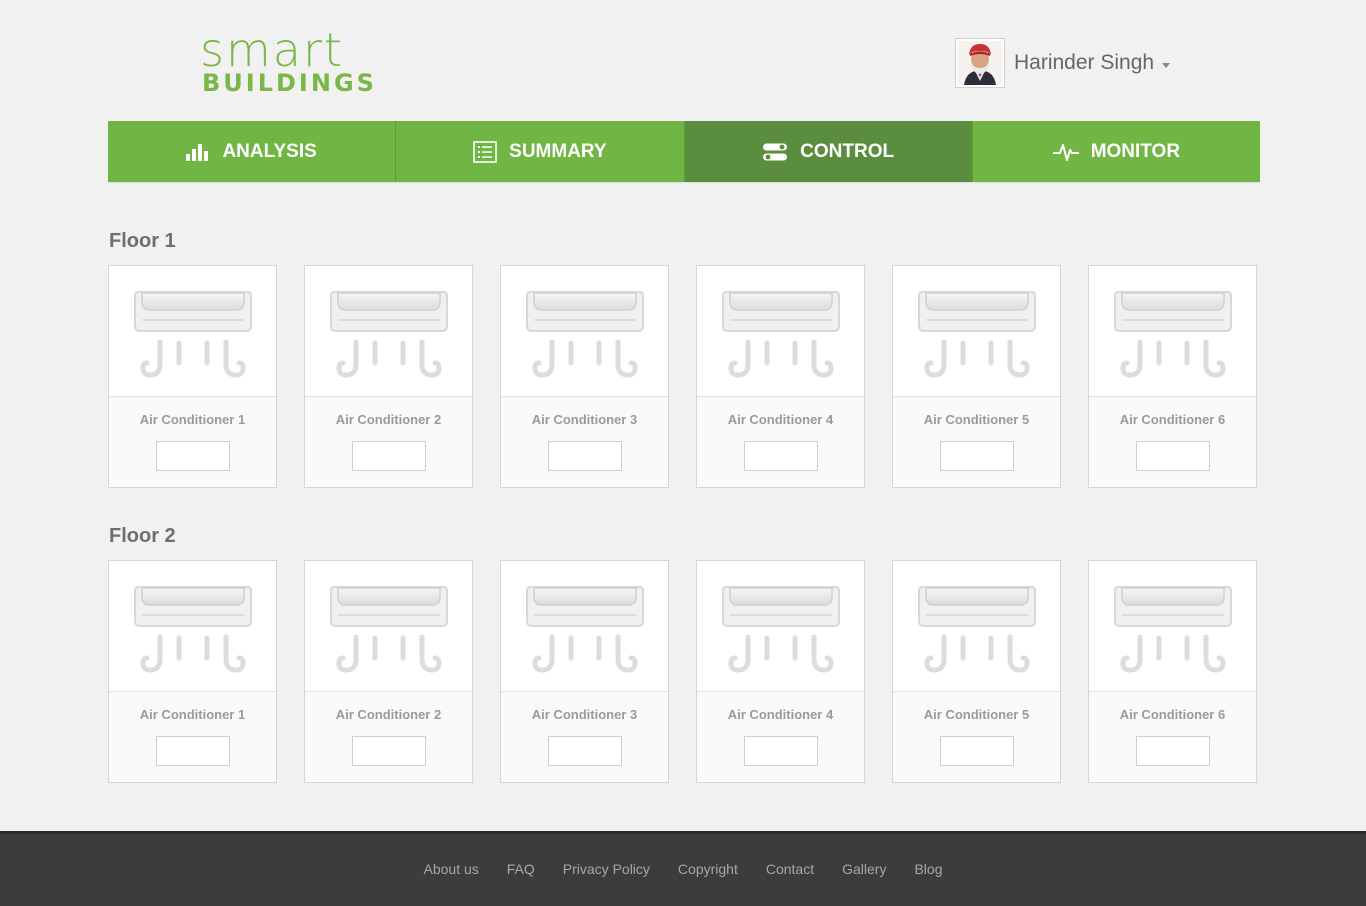  I want to click on pulse-icon, so click(1065, 152).